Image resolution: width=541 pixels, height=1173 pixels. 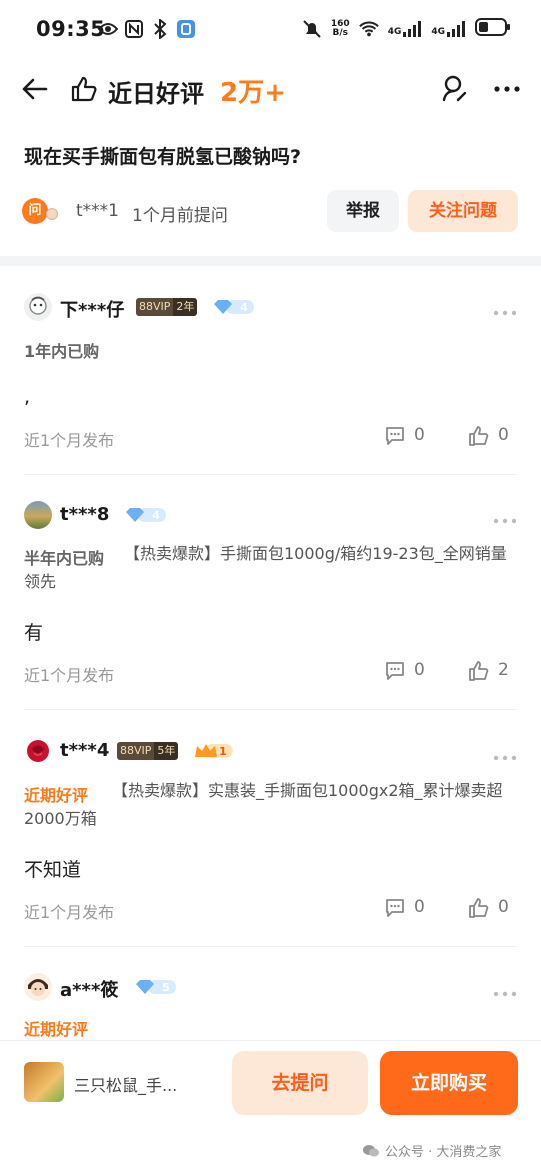 I want to click on bluetooth-icon, so click(x=160, y=29).